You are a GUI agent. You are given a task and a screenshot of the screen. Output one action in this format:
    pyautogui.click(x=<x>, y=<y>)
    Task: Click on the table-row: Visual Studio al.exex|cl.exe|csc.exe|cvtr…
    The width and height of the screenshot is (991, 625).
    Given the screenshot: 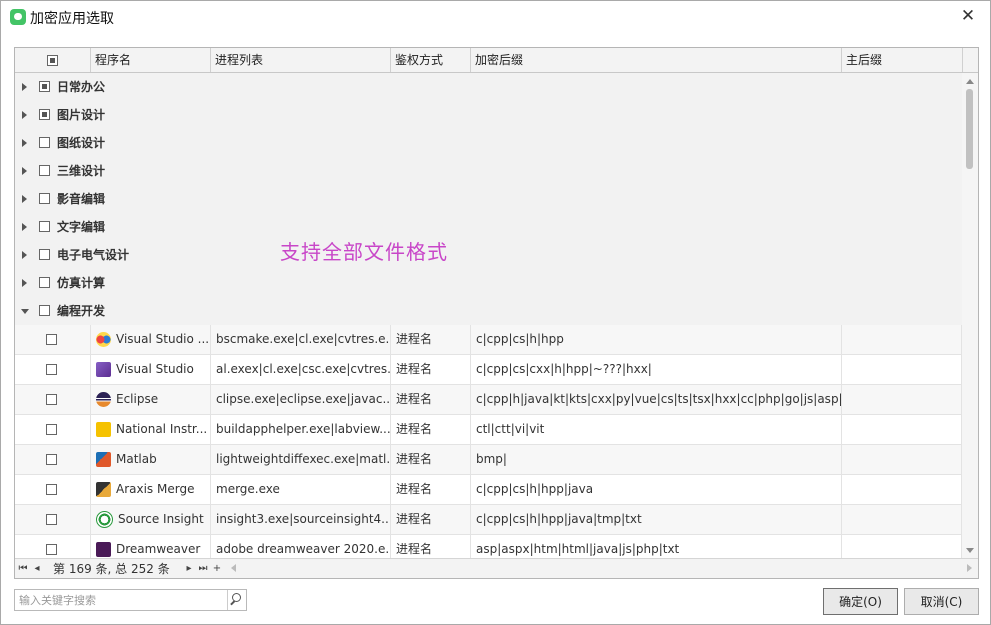 What is the action you would take?
    pyautogui.click(x=488, y=370)
    